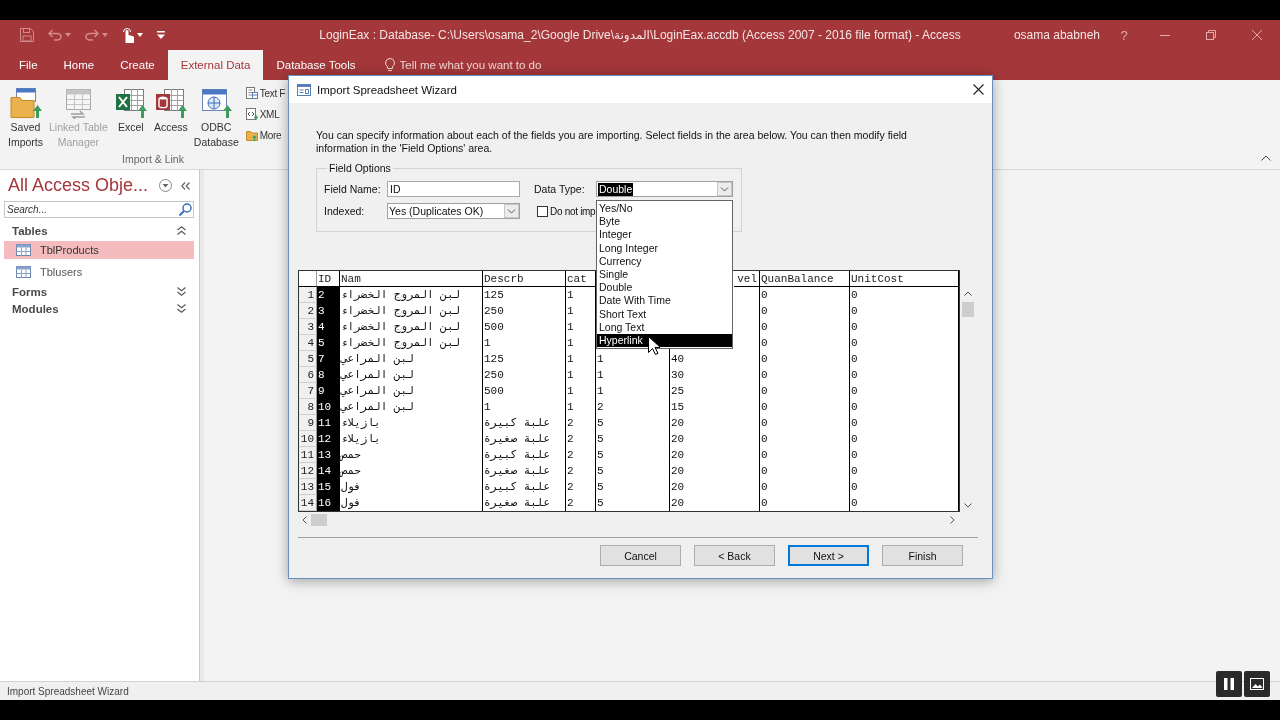 This screenshot has height=720, width=1280. I want to click on dropdown-option: Short Text, so click(664, 314).